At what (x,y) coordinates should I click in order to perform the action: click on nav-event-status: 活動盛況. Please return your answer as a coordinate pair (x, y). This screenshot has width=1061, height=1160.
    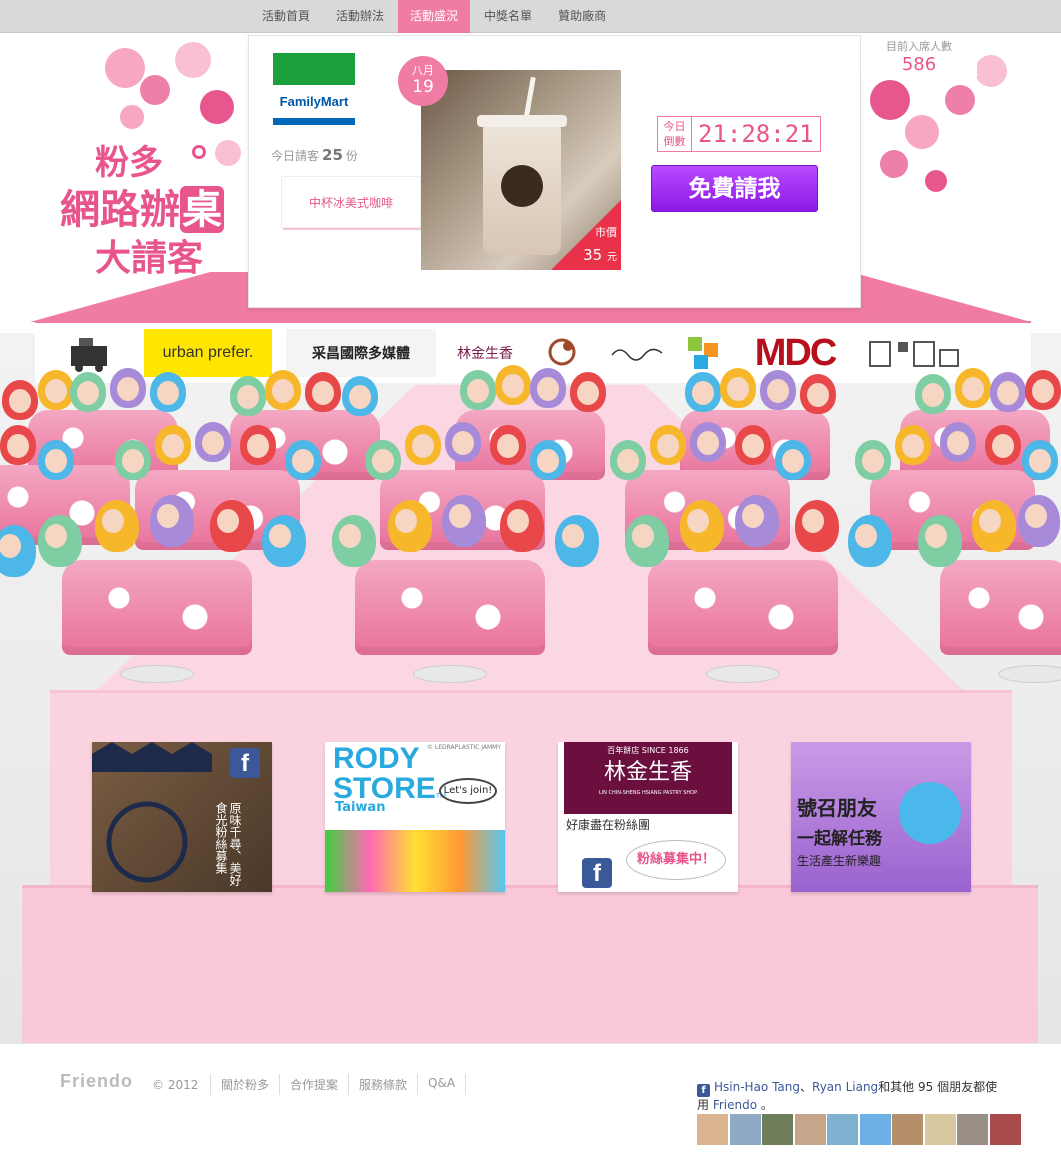
    Looking at the image, I should click on (434, 16).